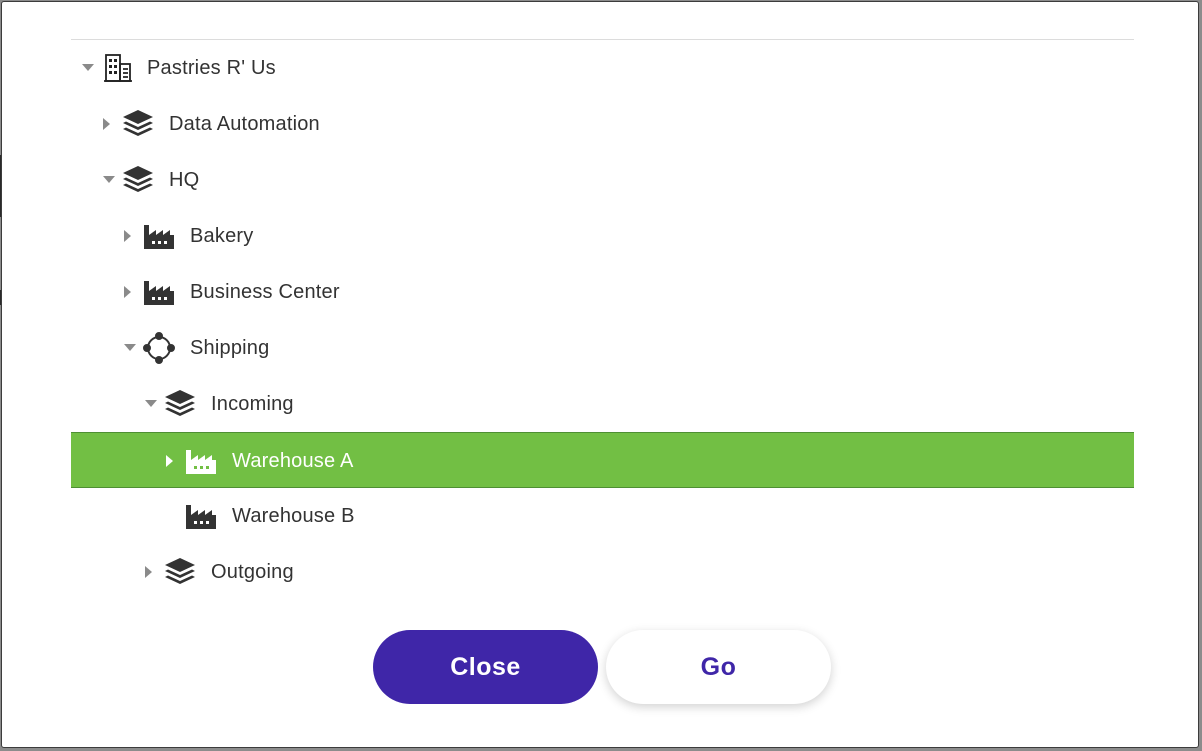 The width and height of the screenshot is (1202, 751). What do you see at coordinates (602, 180) in the screenshot?
I see `tree-node-hq: HQ` at bounding box center [602, 180].